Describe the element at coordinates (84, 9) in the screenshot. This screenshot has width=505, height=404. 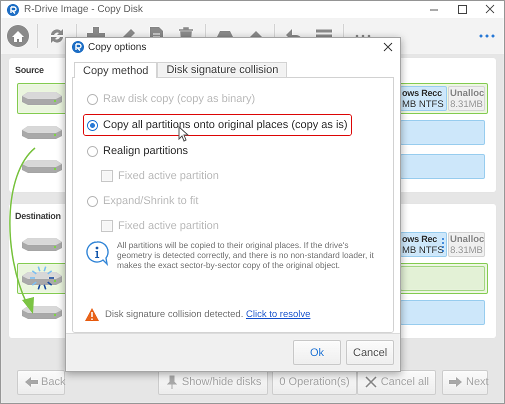
I see `window-title: R-Drive Image - Copy Disk` at that location.